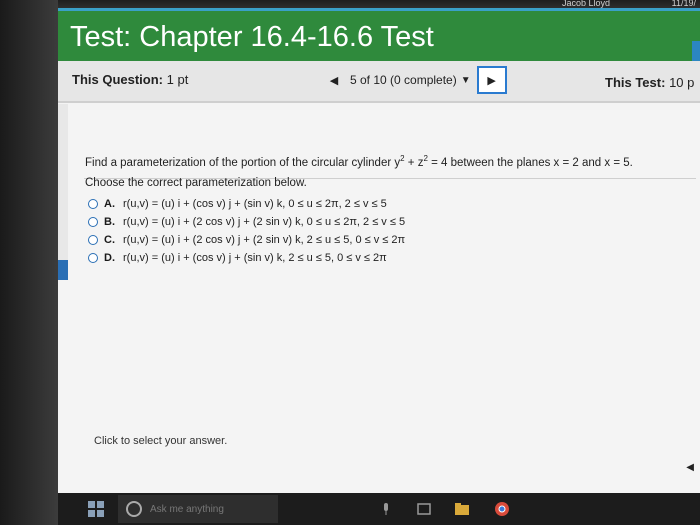 The image size is (700, 525). I want to click on next-question-button: ▶, so click(491, 80).